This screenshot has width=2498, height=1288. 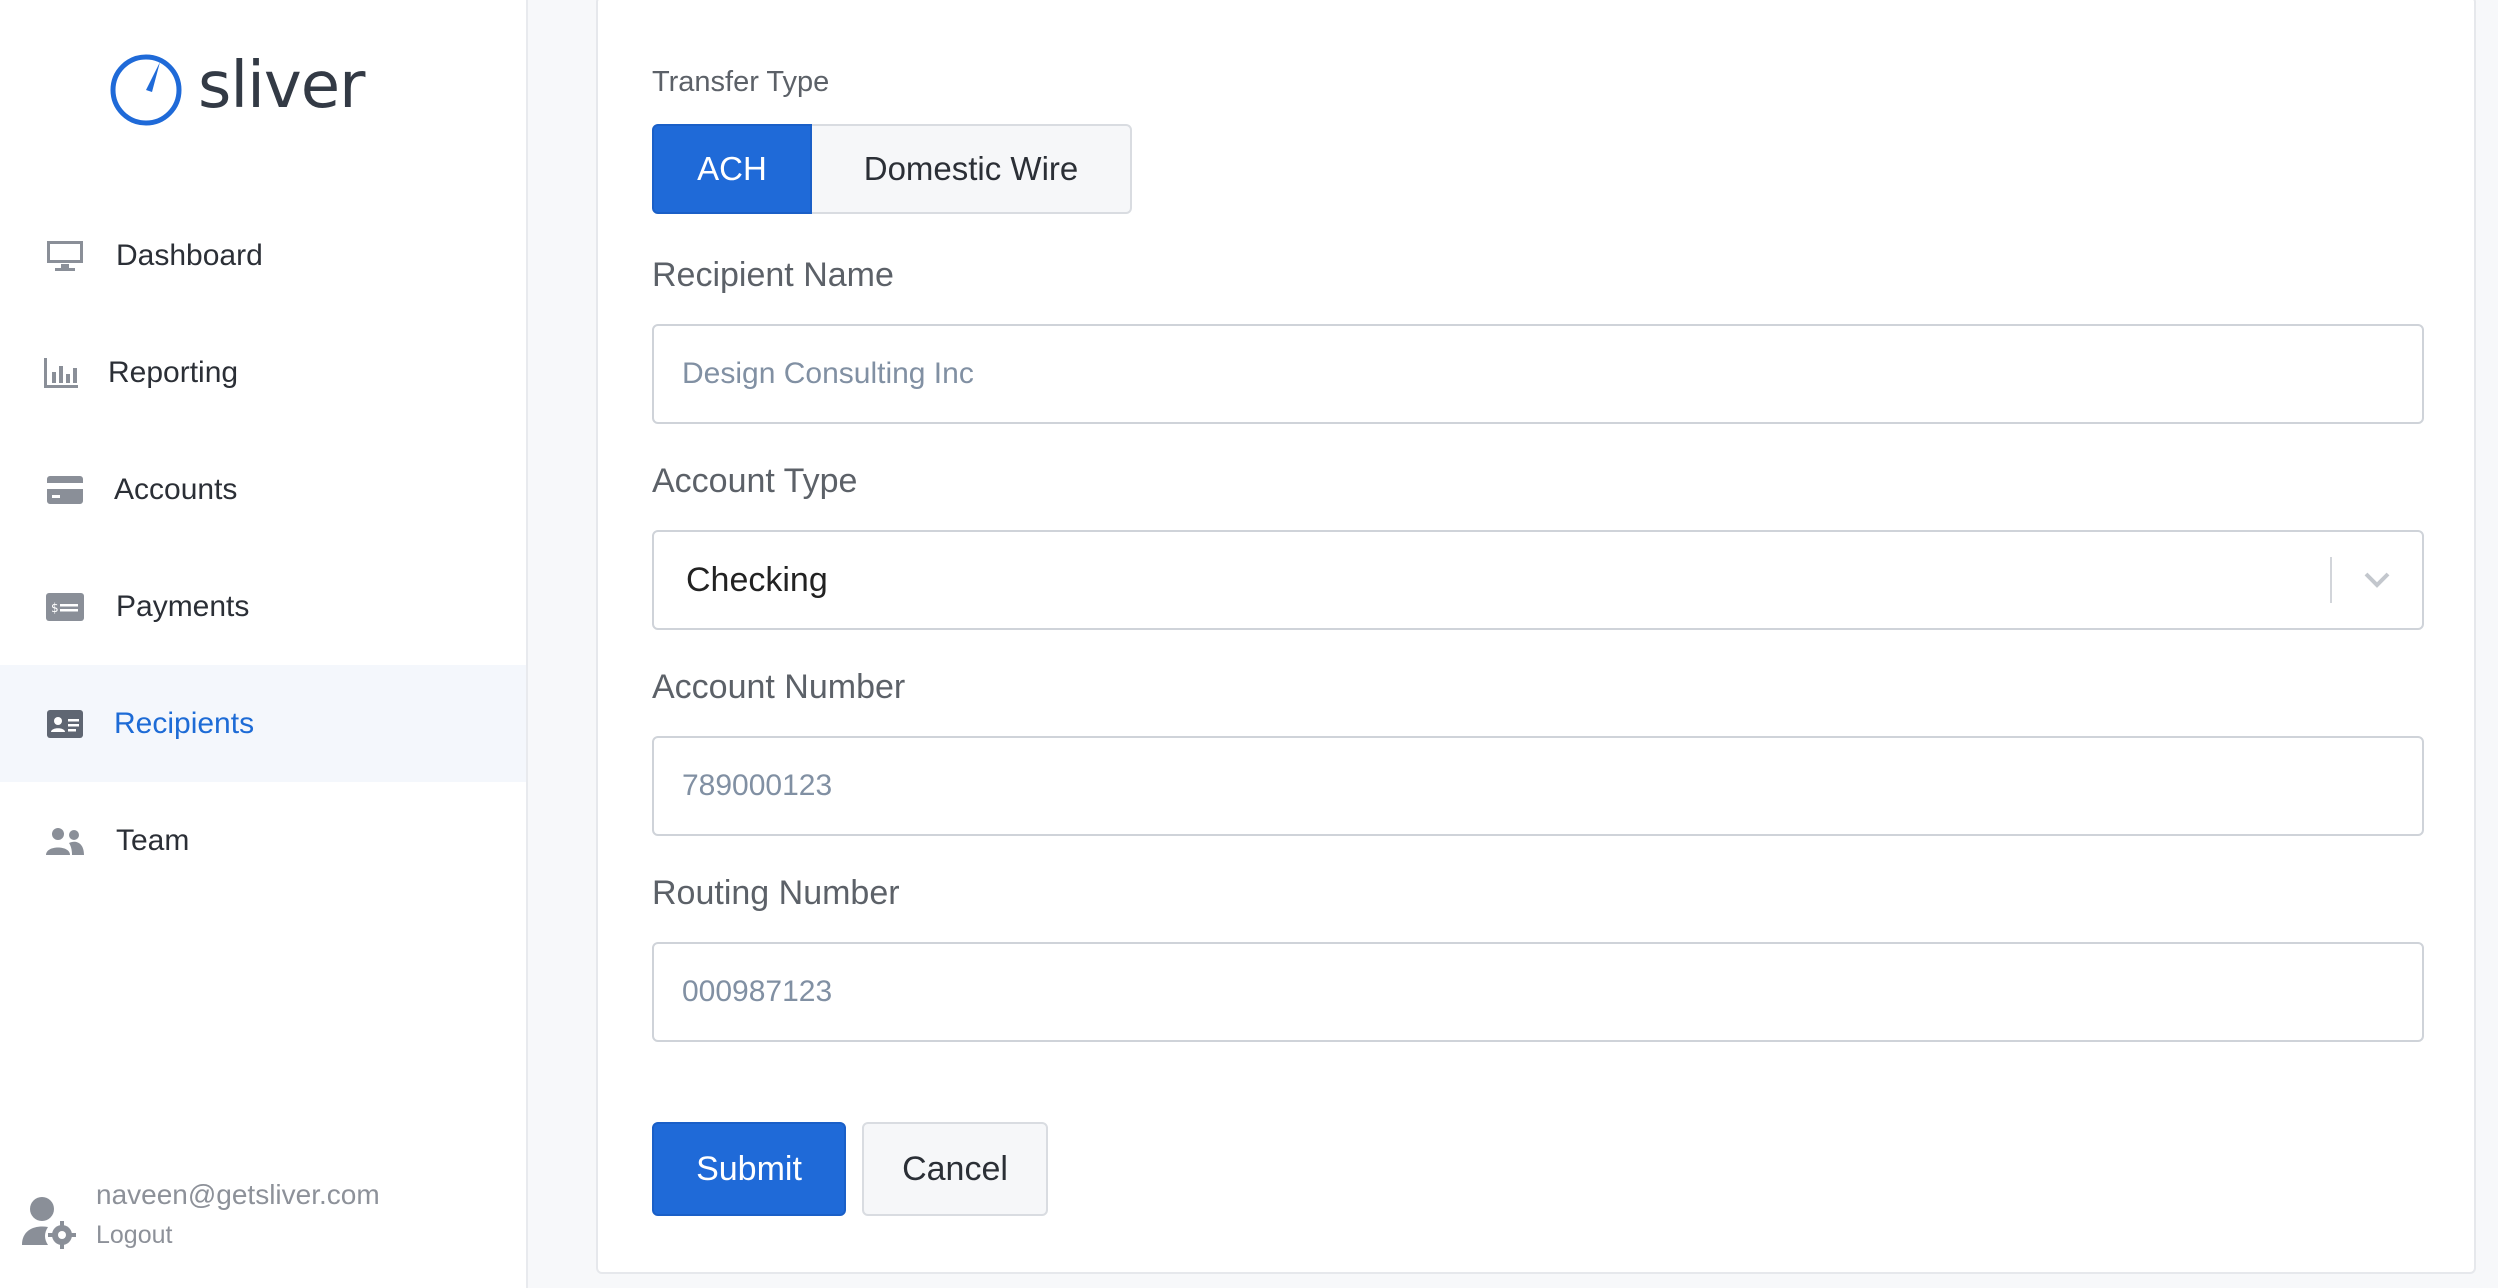 I want to click on monitor-icon, so click(x=65, y=256).